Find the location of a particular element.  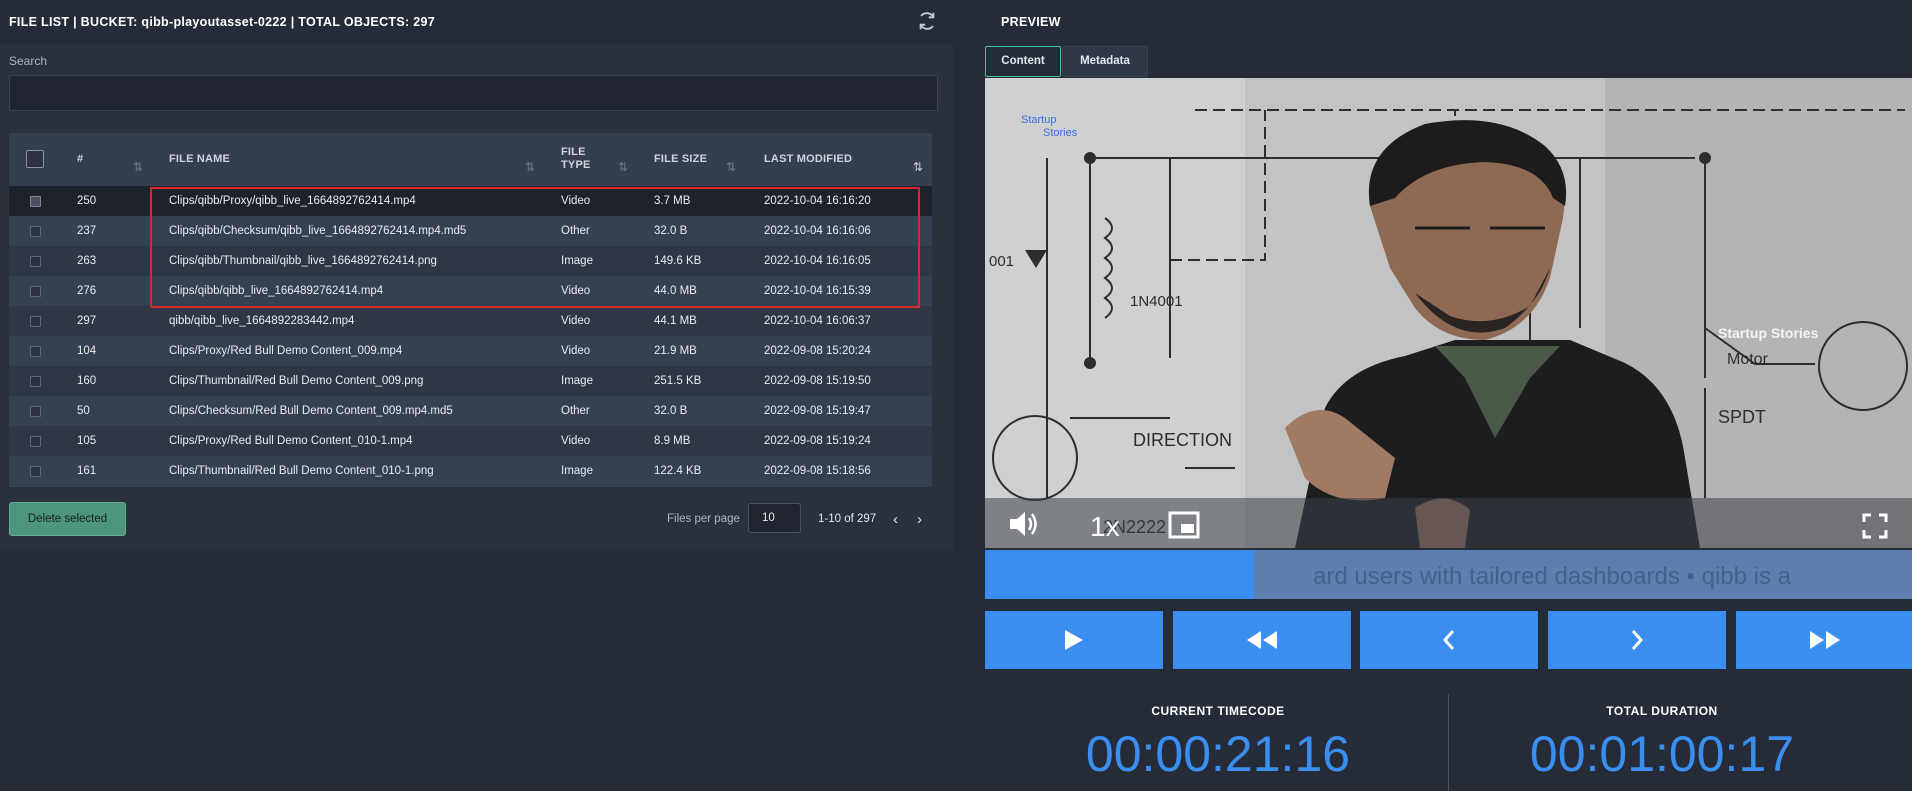

prev-page-icon: ‹ is located at coordinates (895, 519).